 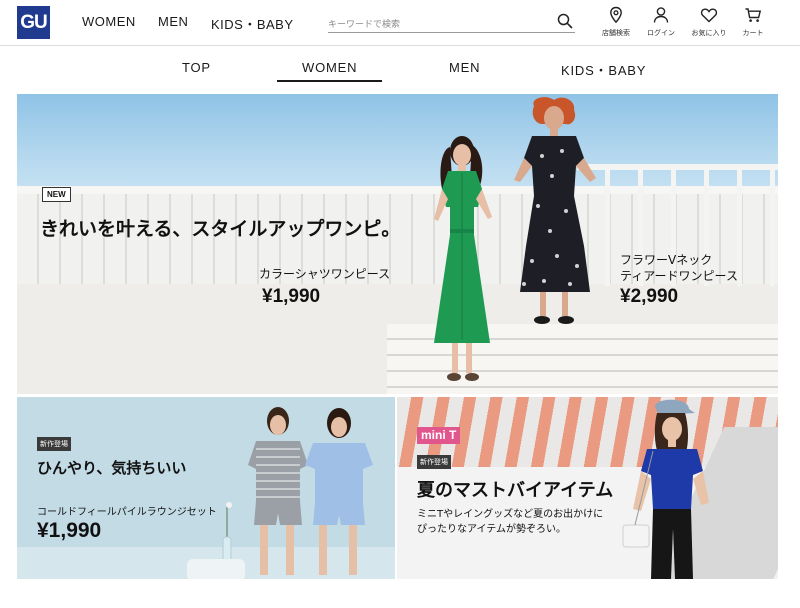 I want to click on heart-icon, so click(x=709, y=15).